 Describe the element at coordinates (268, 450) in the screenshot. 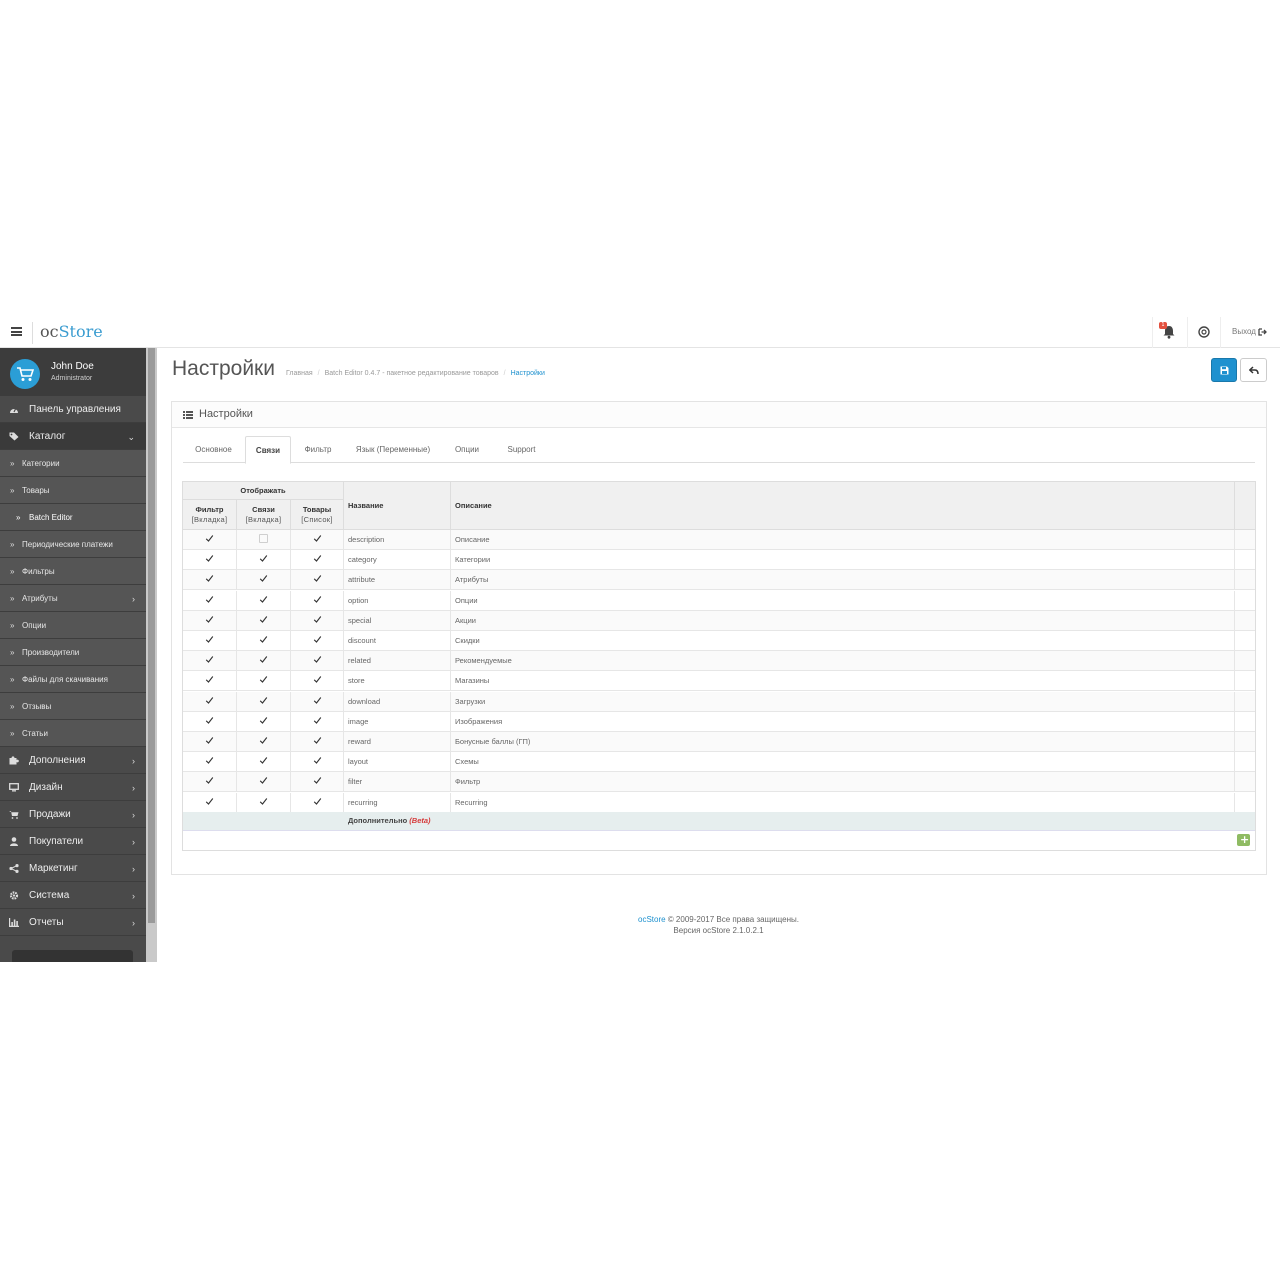

I see `tab-links: Связи` at that location.